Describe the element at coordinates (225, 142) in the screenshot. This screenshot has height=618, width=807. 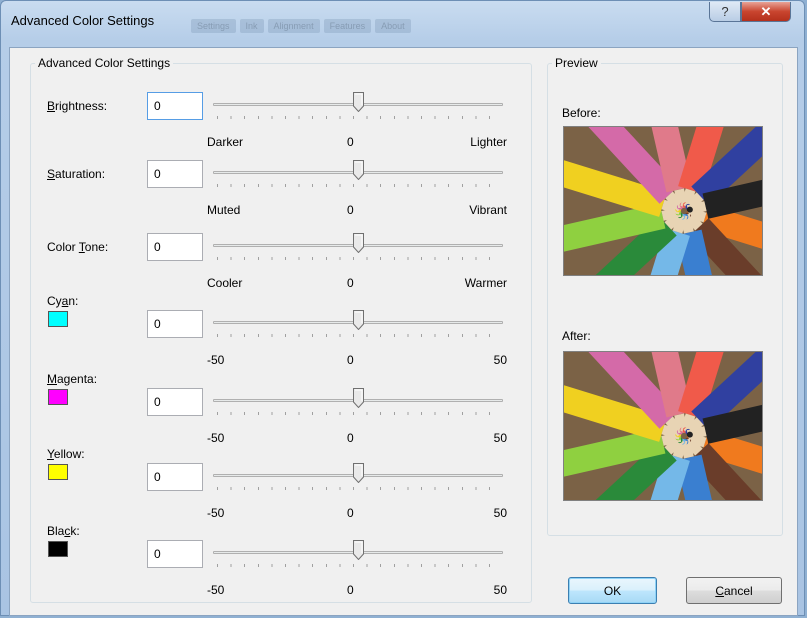
I see `scale-label: Darker` at that location.